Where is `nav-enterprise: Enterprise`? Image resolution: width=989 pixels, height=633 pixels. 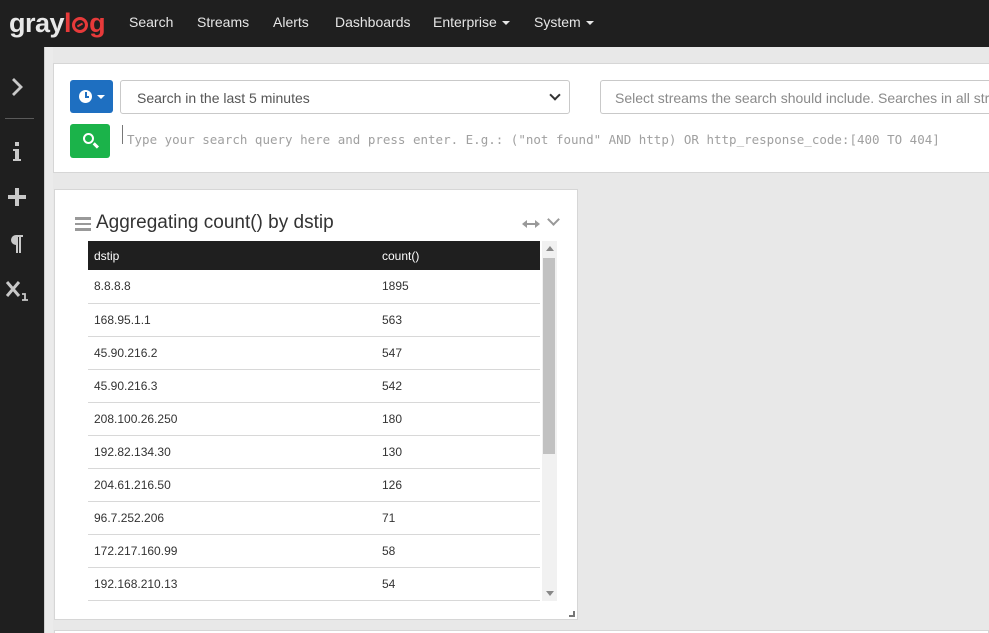 nav-enterprise: Enterprise is located at coordinates (471, 23).